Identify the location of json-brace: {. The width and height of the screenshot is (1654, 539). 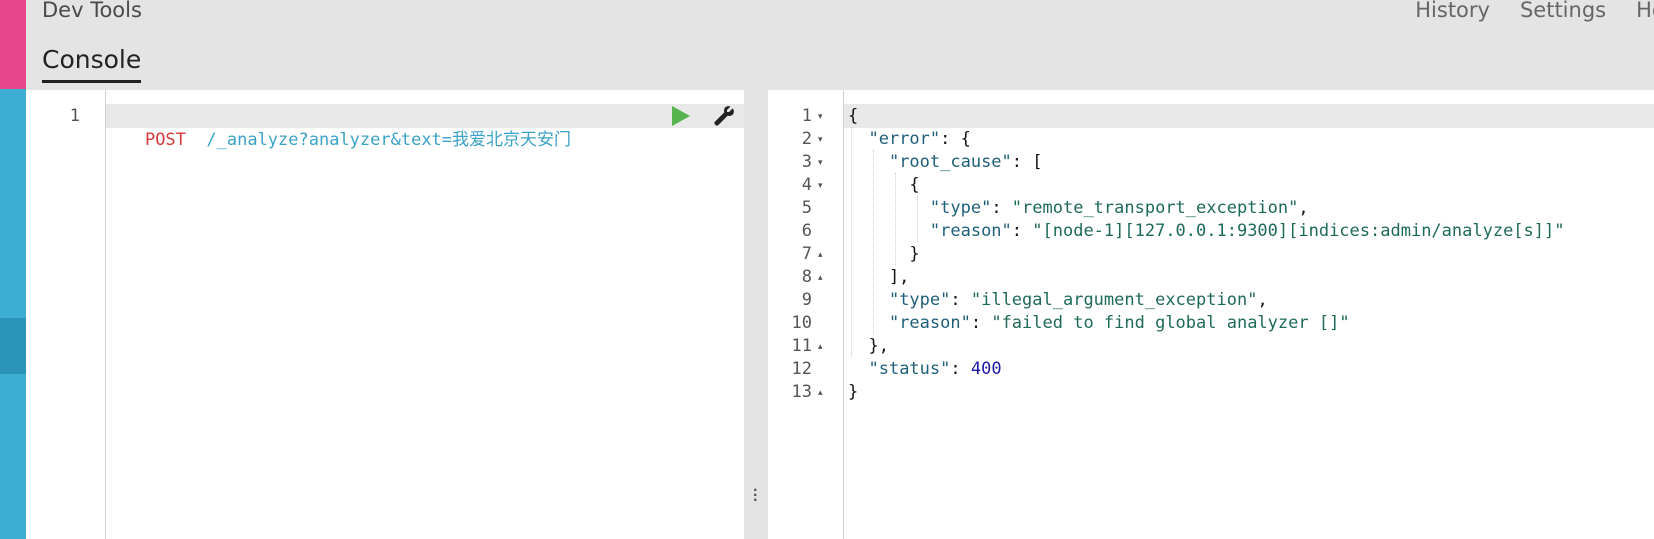
(853, 116).